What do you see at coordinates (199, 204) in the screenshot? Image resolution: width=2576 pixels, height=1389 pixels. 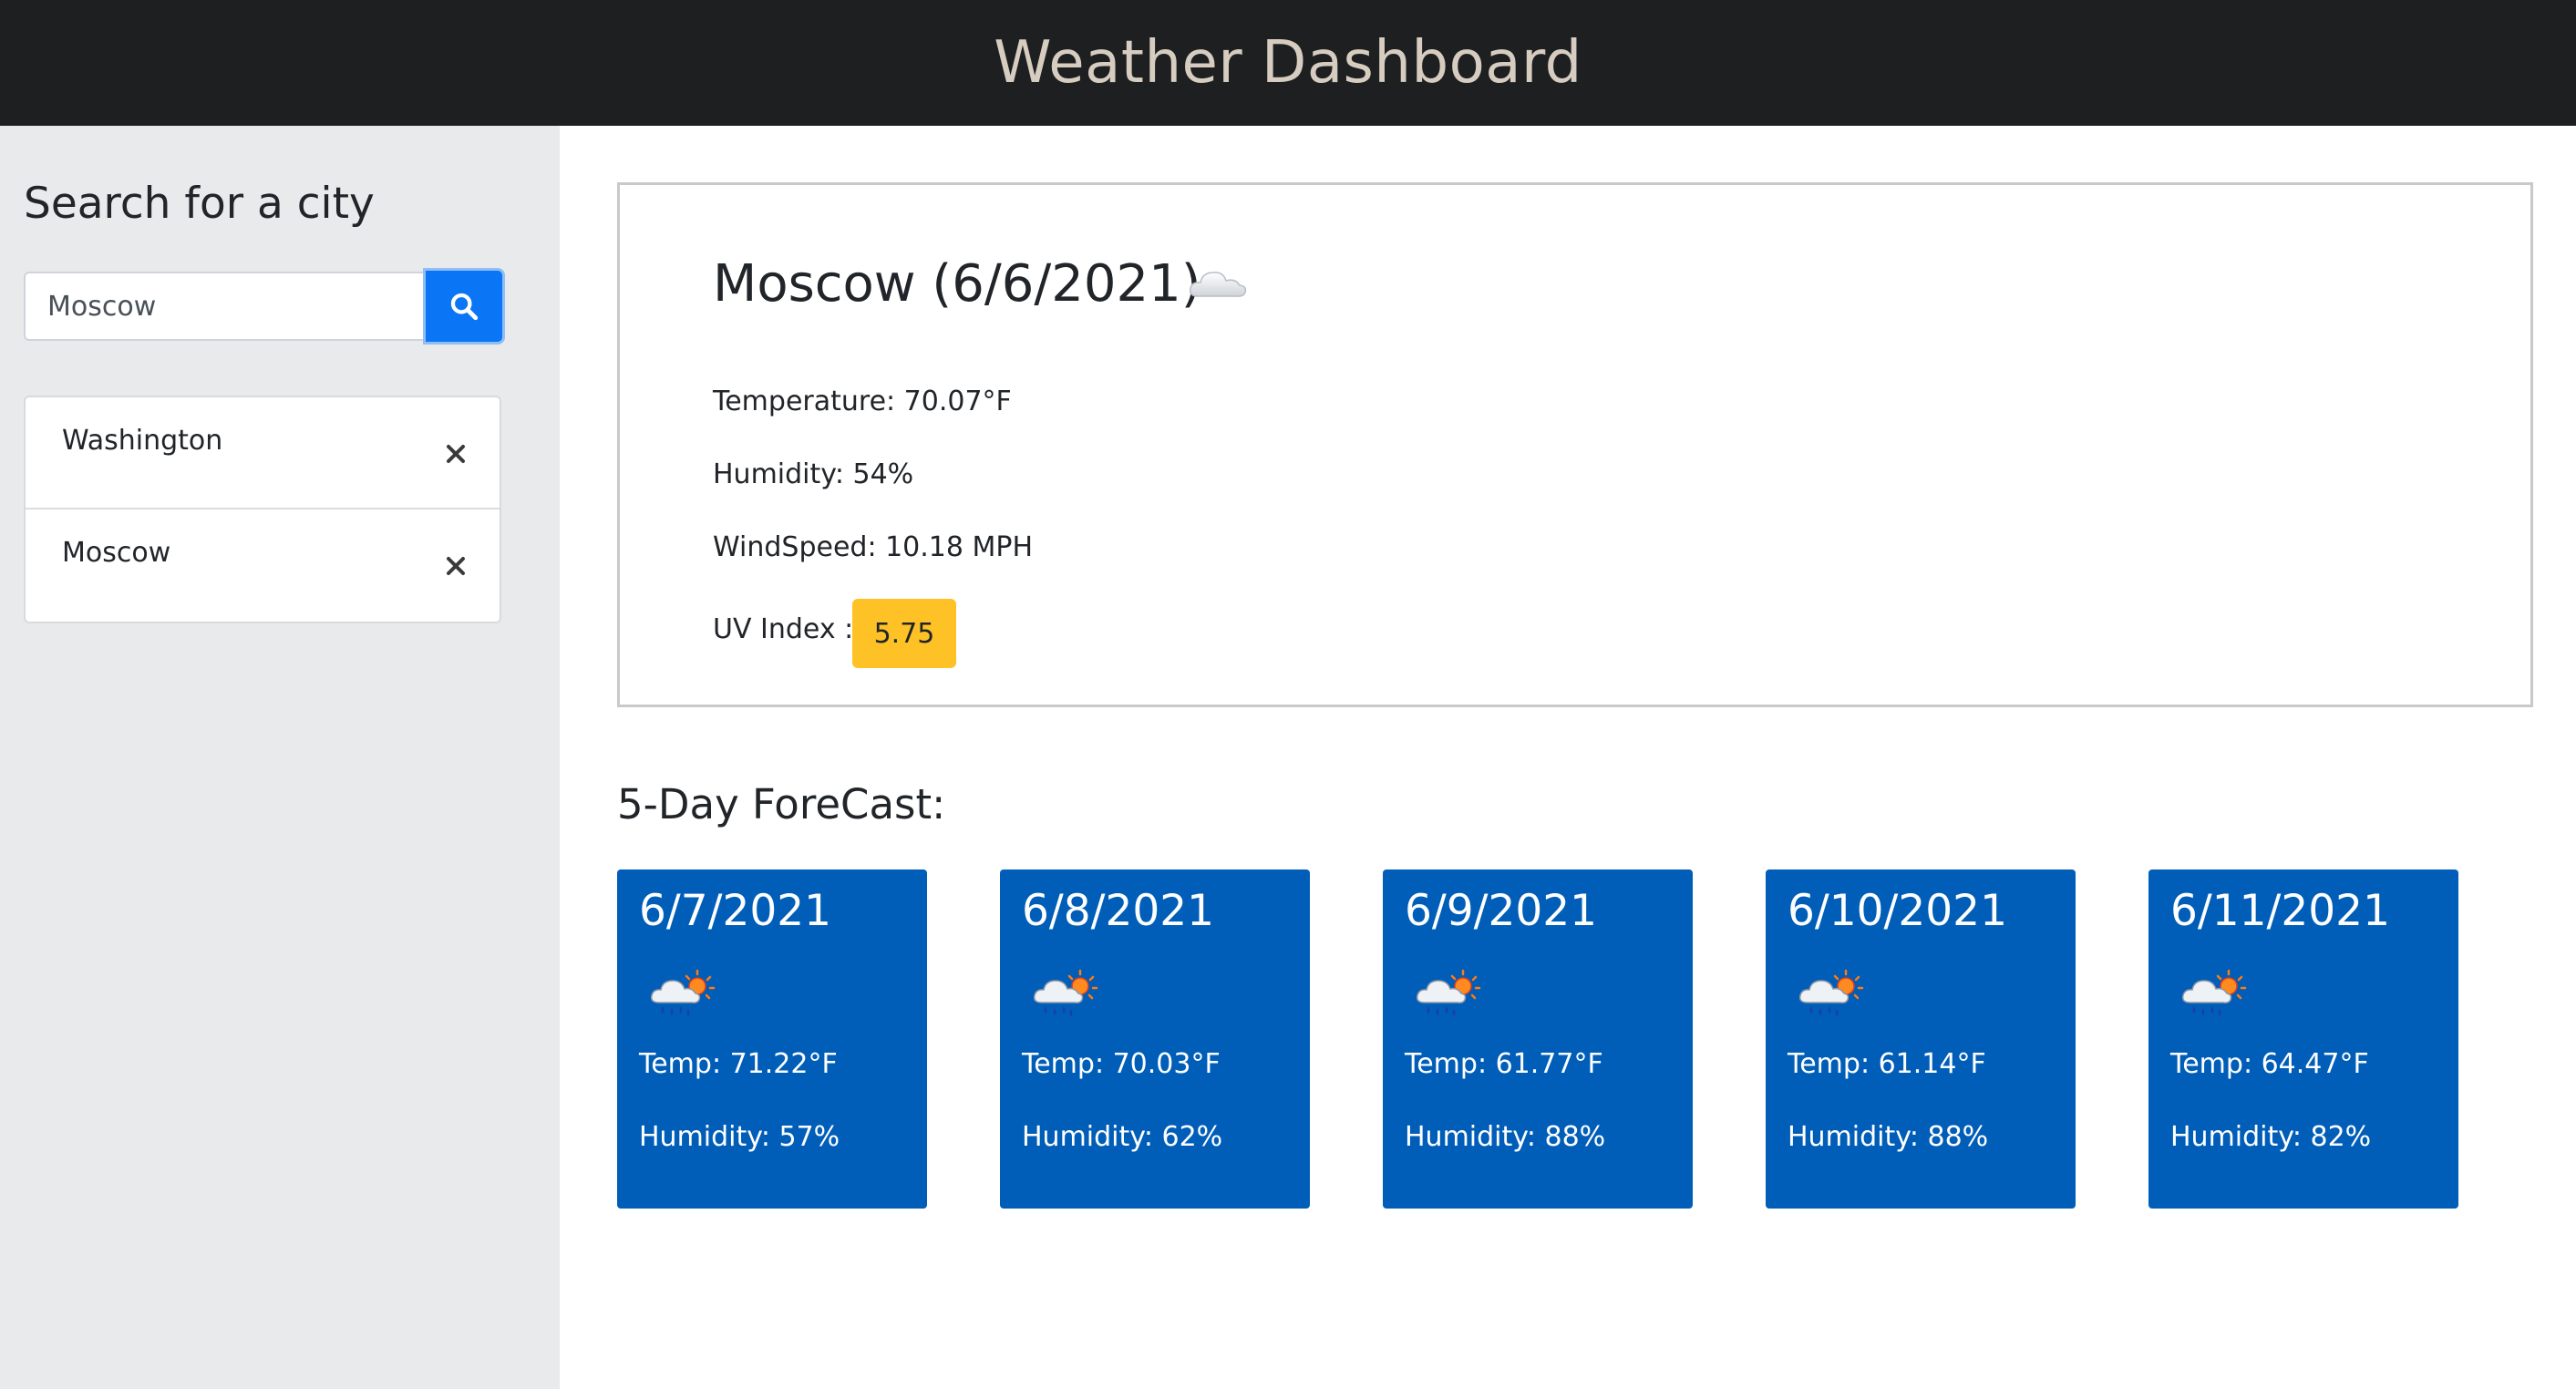 I see `search-heading: Search for a city` at bounding box center [199, 204].